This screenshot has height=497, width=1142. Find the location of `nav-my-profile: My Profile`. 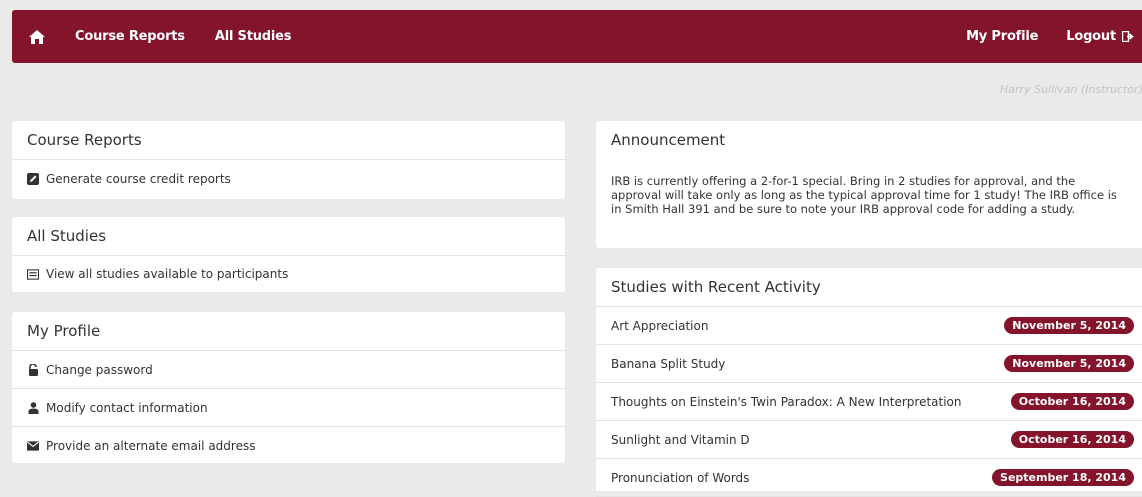

nav-my-profile: My Profile is located at coordinates (1002, 36).